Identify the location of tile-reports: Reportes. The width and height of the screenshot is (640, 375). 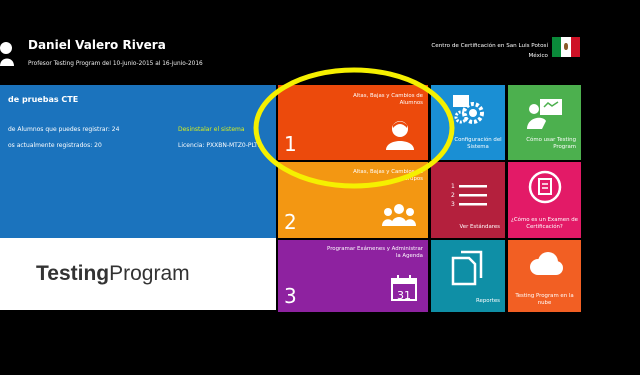
(468, 276).